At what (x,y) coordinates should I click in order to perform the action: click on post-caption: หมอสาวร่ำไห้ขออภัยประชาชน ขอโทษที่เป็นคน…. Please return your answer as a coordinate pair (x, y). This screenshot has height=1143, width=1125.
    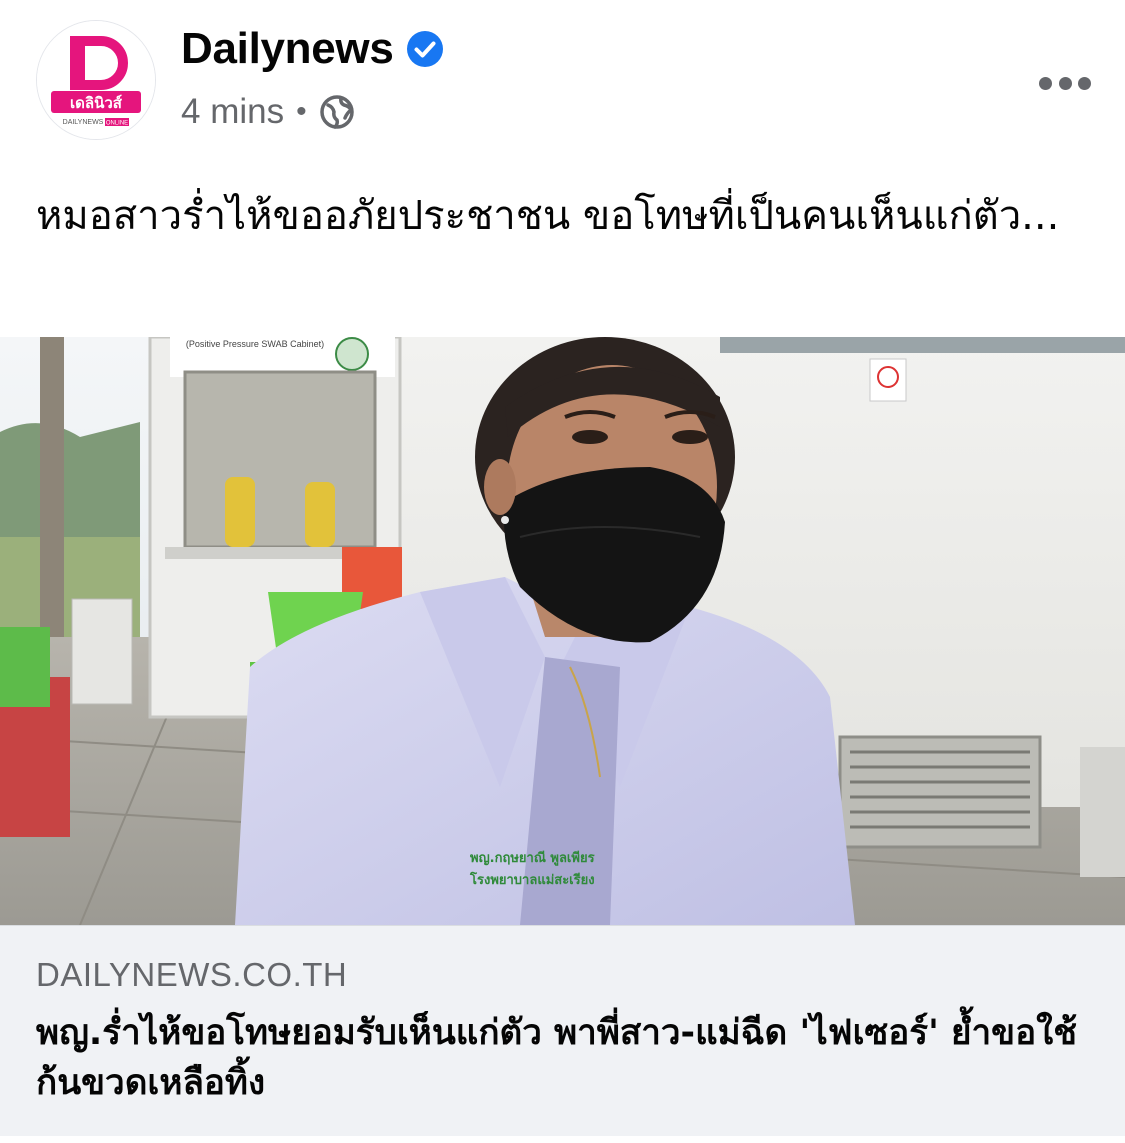
    Looking at the image, I should click on (548, 216).